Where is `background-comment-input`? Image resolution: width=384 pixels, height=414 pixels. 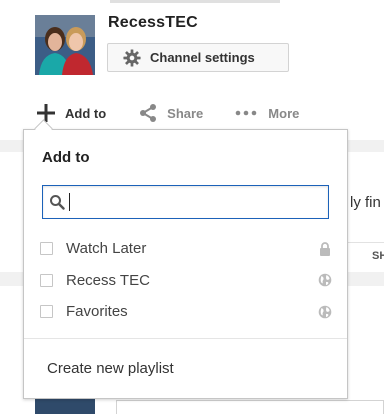
background-comment-input is located at coordinates (250, 407).